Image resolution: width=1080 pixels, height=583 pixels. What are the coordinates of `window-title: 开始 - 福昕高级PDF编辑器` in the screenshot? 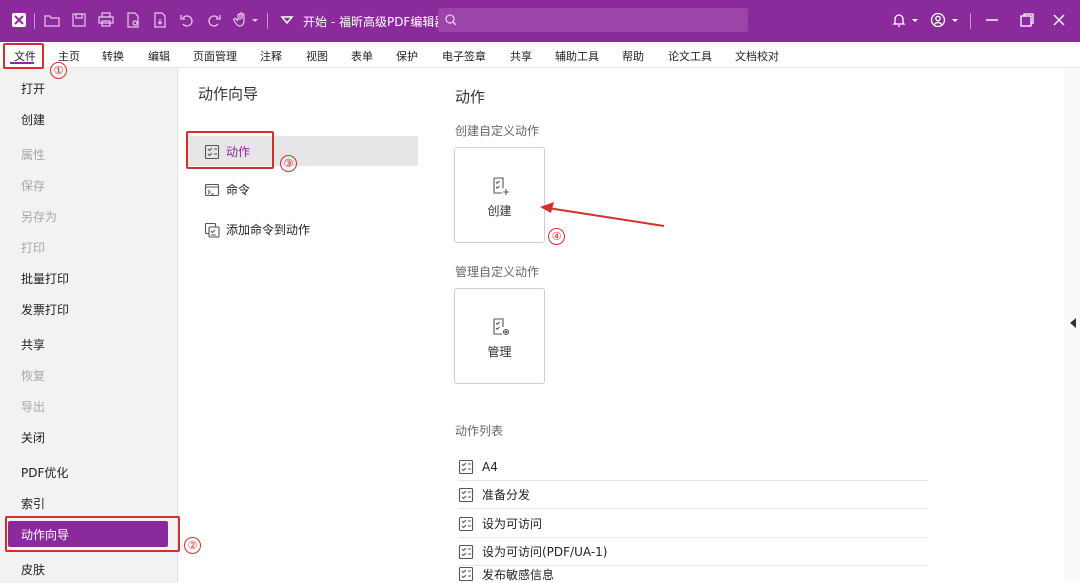 It's located at (375, 22).